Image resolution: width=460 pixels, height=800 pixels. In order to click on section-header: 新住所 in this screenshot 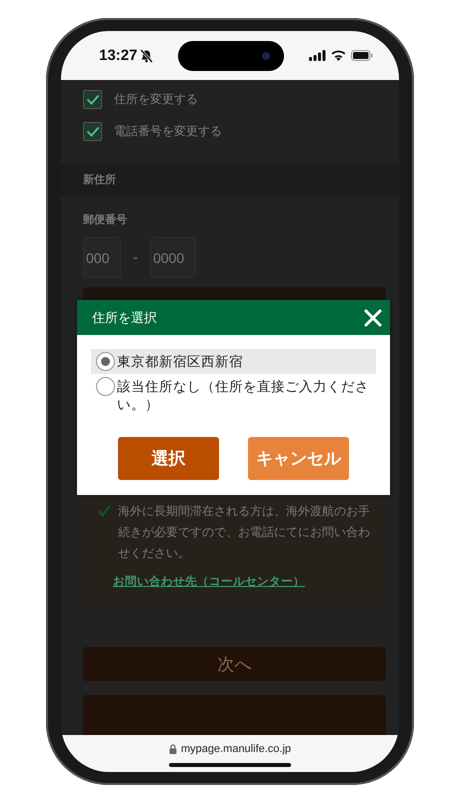, I will do `click(230, 180)`.